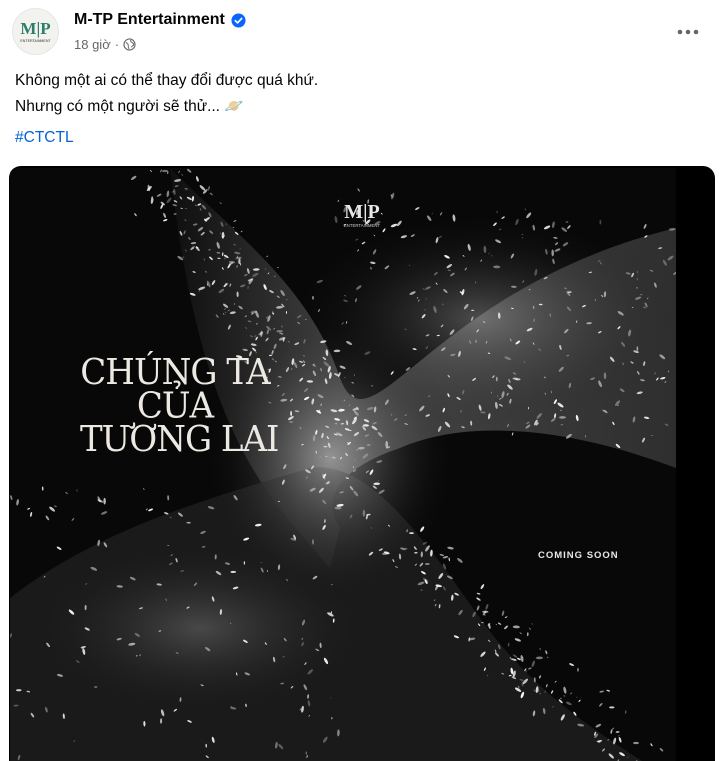  What do you see at coordinates (149, 20) in the screenshot?
I see `page-name-link: M-TP Entertainment` at bounding box center [149, 20].